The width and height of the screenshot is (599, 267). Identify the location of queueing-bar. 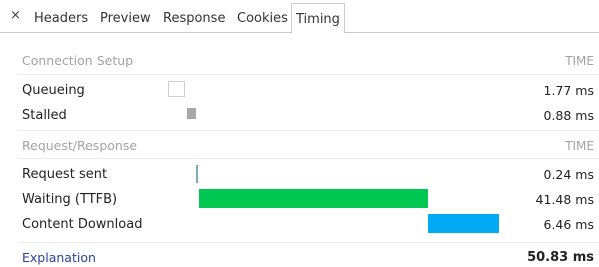
(176, 89).